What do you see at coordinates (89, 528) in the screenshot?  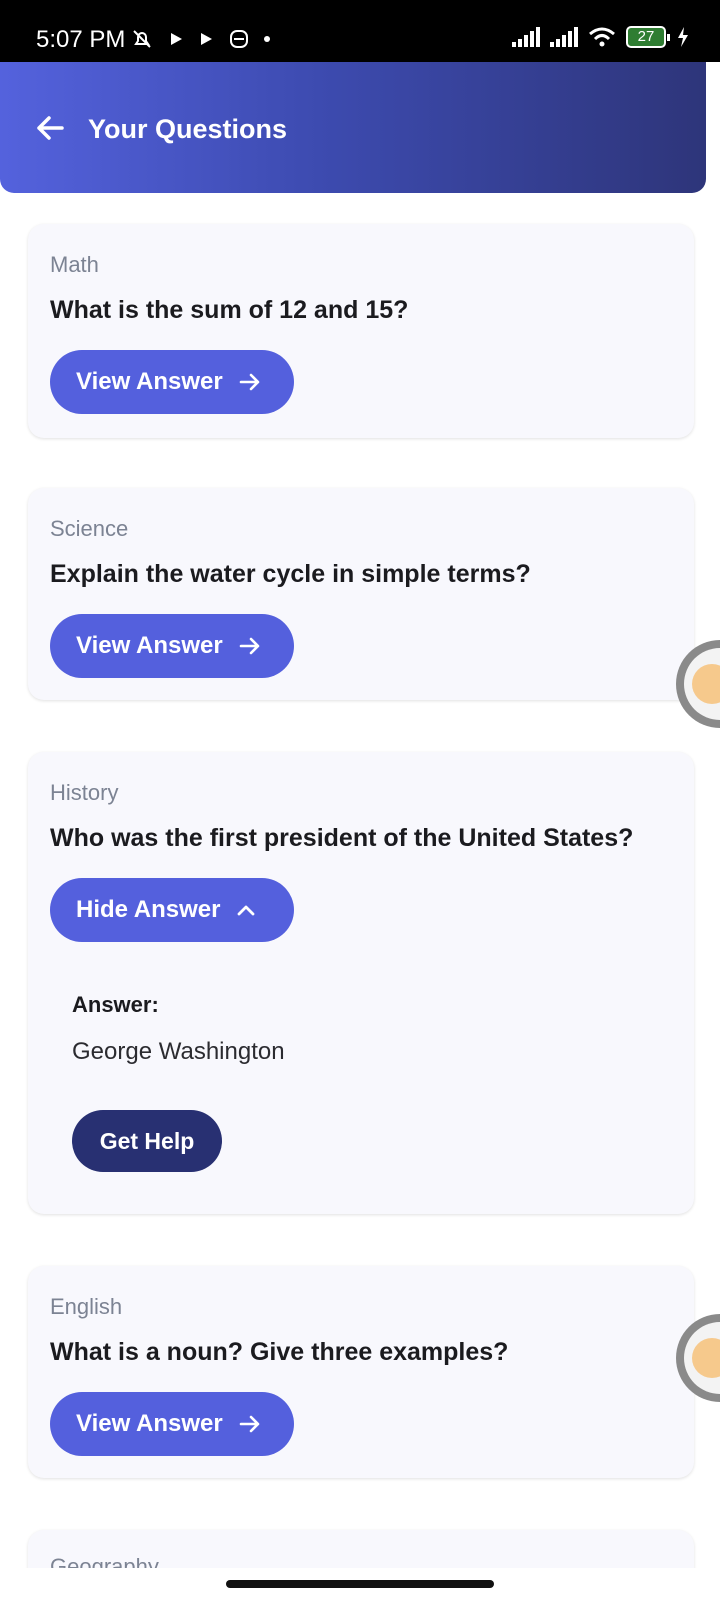 I see `subject-label: Science` at bounding box center [89, 528].